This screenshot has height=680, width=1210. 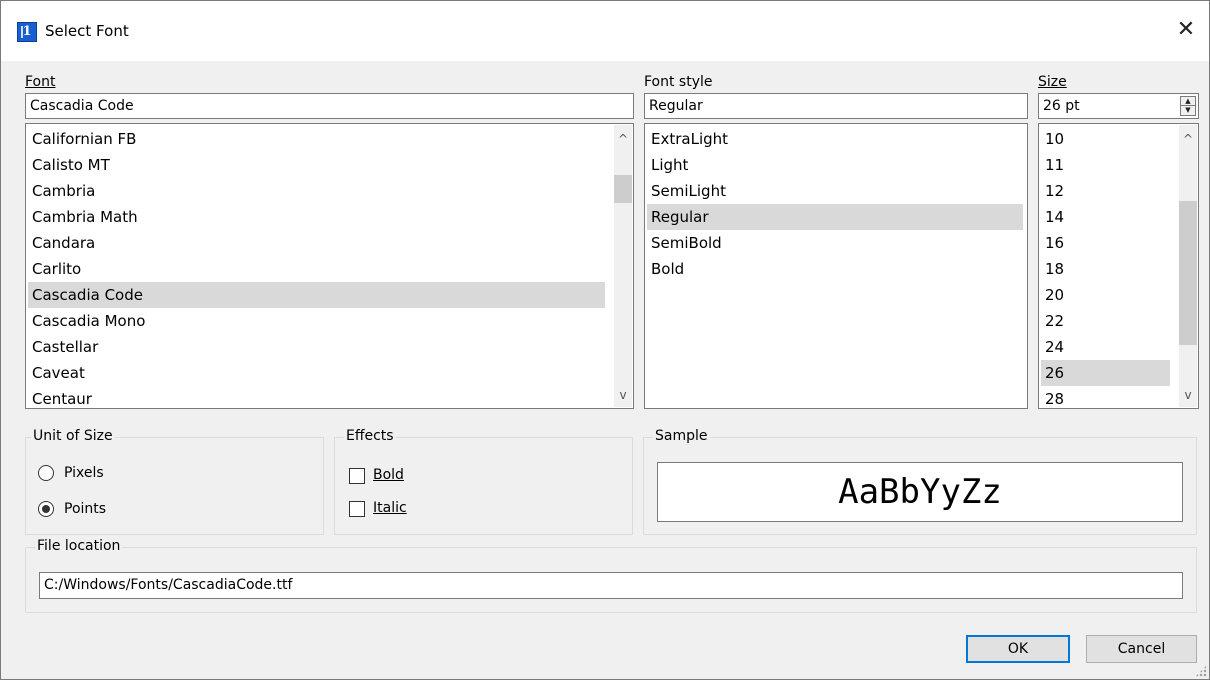 What do you see at coordinates (1188, 273) in the screenshot?
I see `size-list-scroll-thumb` at bounding box center [1188, 273].